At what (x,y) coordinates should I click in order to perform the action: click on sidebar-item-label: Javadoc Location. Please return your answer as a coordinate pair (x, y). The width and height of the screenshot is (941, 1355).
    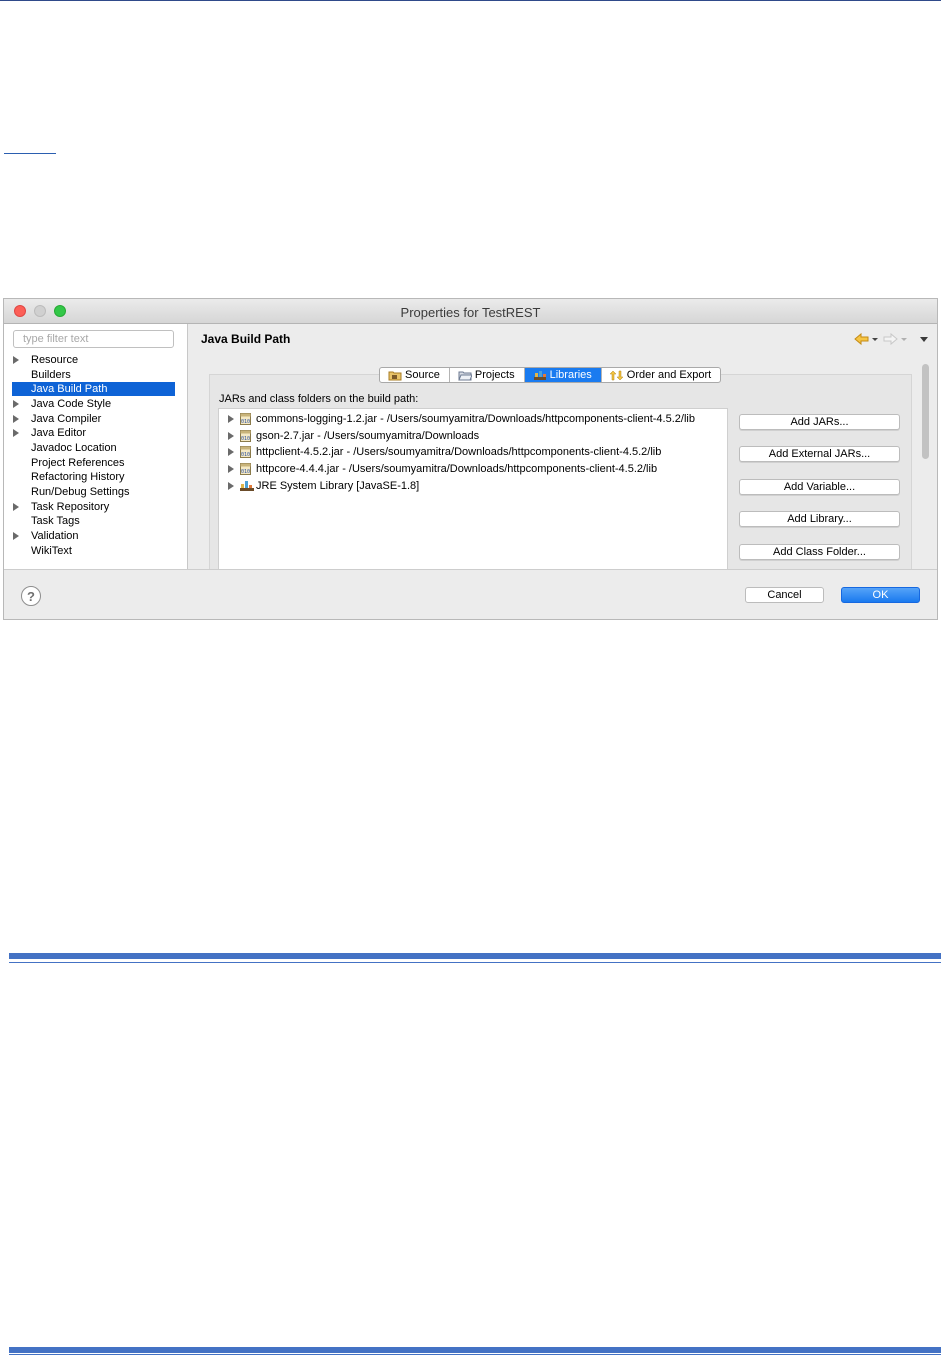
    Looking at the image, I should click on (74, 448).